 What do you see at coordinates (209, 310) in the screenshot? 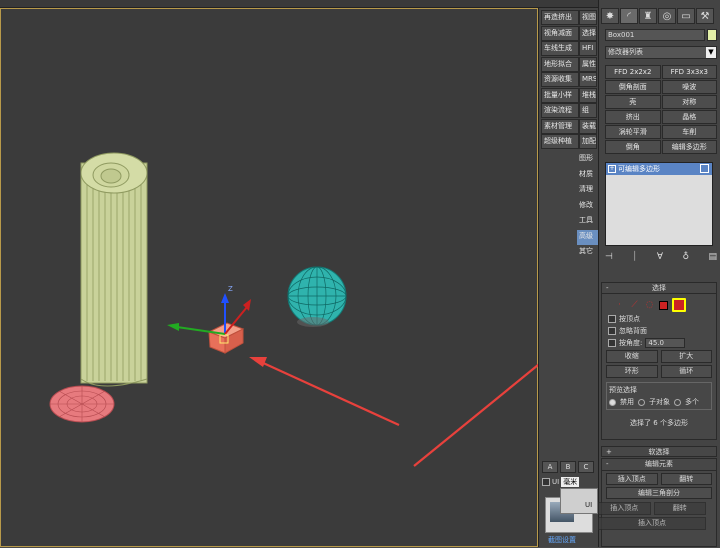
I see `transform-gizmo: Z` at bounding box center [209, 310].